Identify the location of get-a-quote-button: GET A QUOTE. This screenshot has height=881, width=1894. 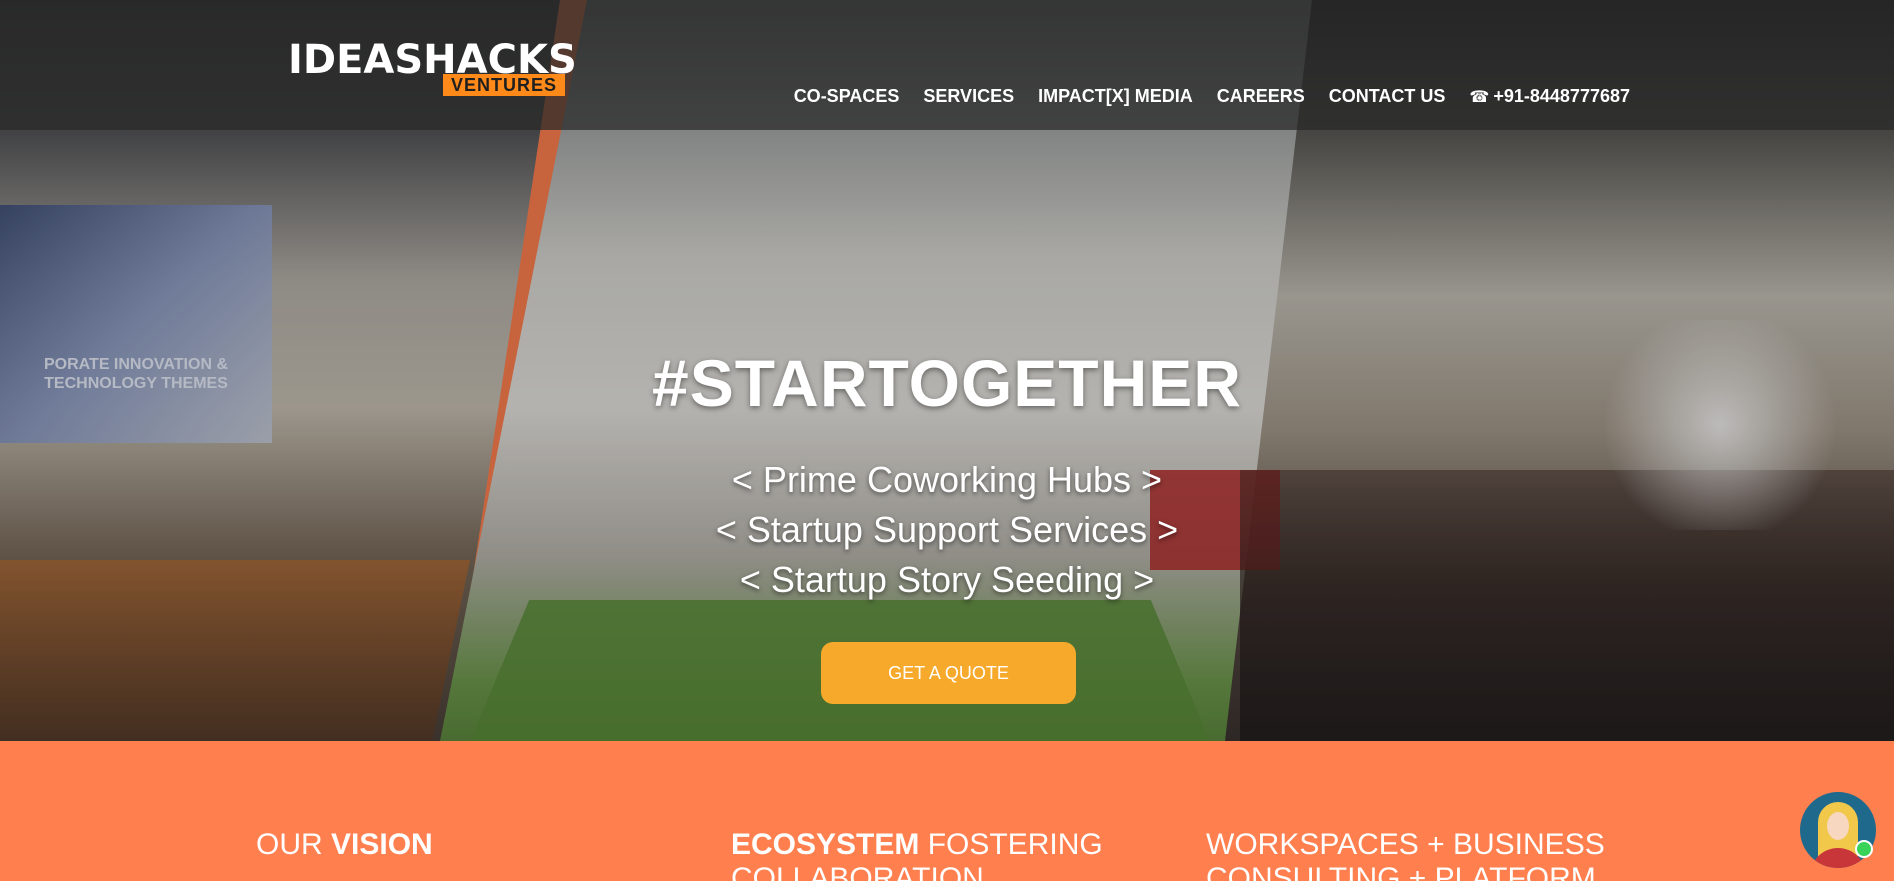
(948, 673).